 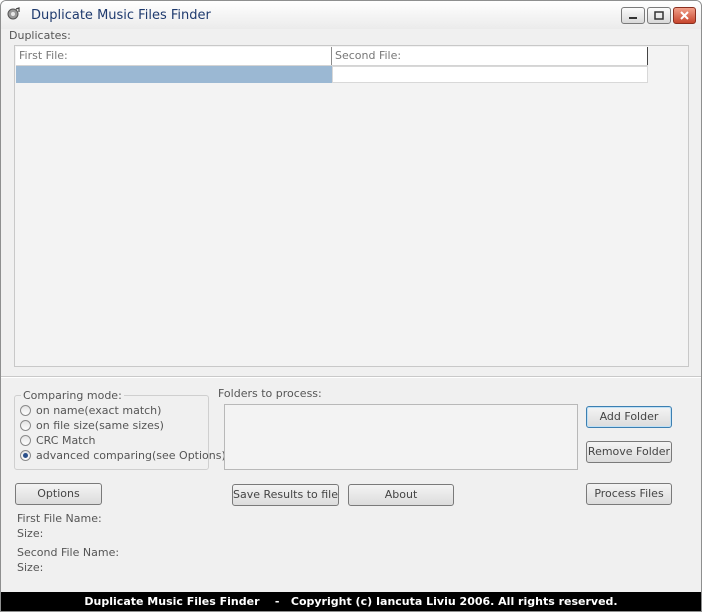 I want to click on about-button: About, so click(x=401, y=495).